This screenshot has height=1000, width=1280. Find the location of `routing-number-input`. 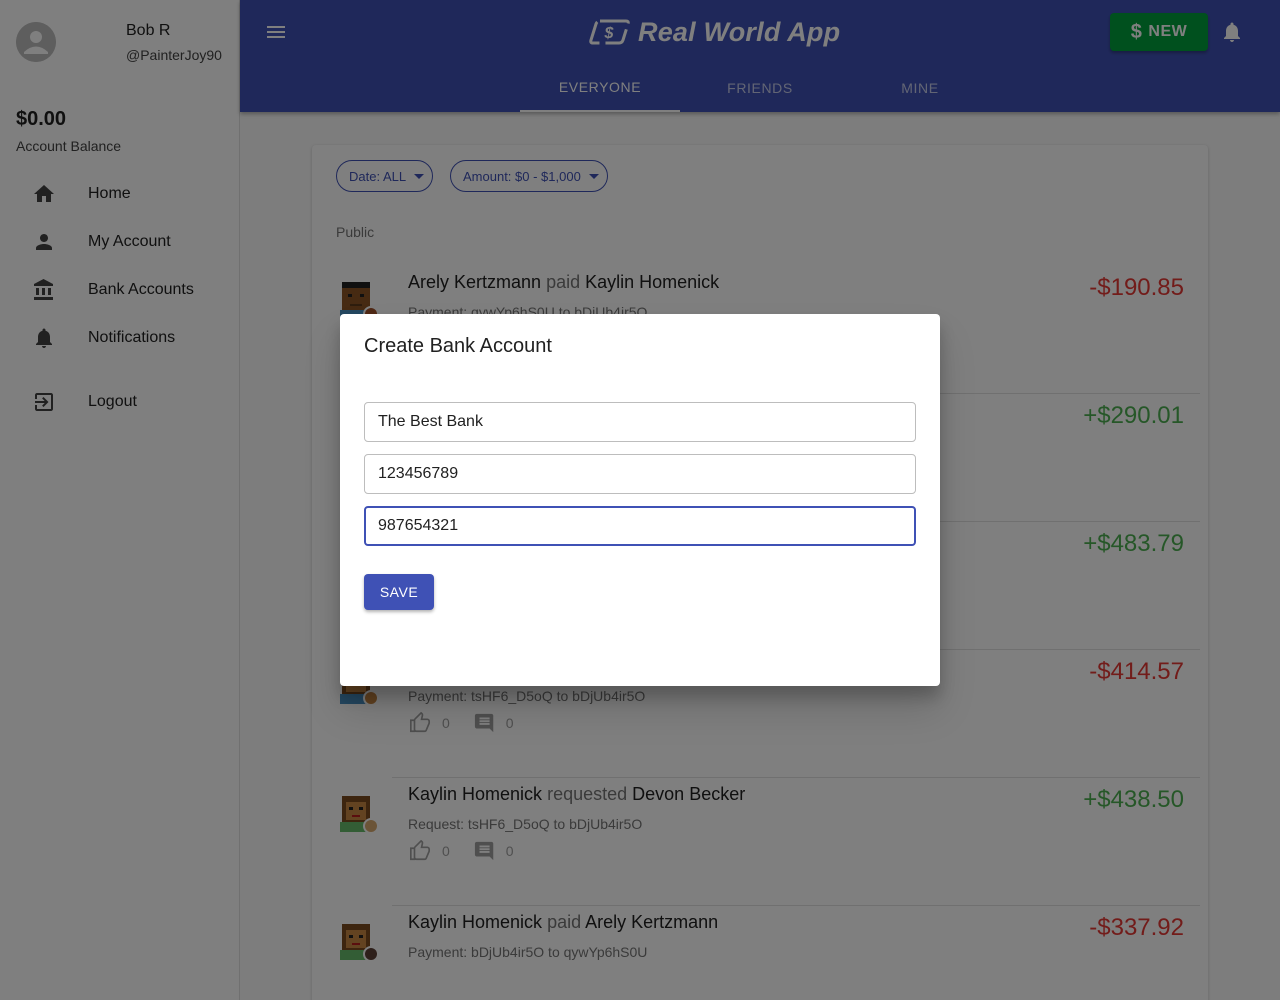

routing-number-input is located at coordinates (640, 474).